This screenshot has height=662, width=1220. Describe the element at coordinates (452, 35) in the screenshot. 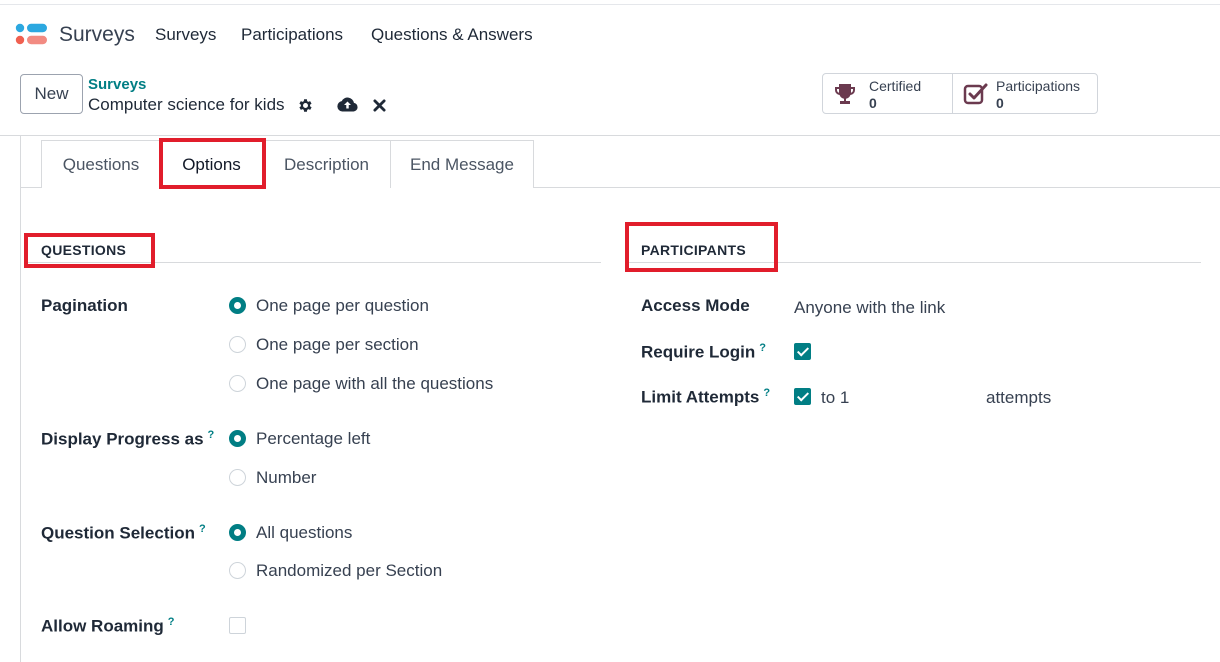

I see `nav-item-questions-answers: Questions & Answers` at that location.